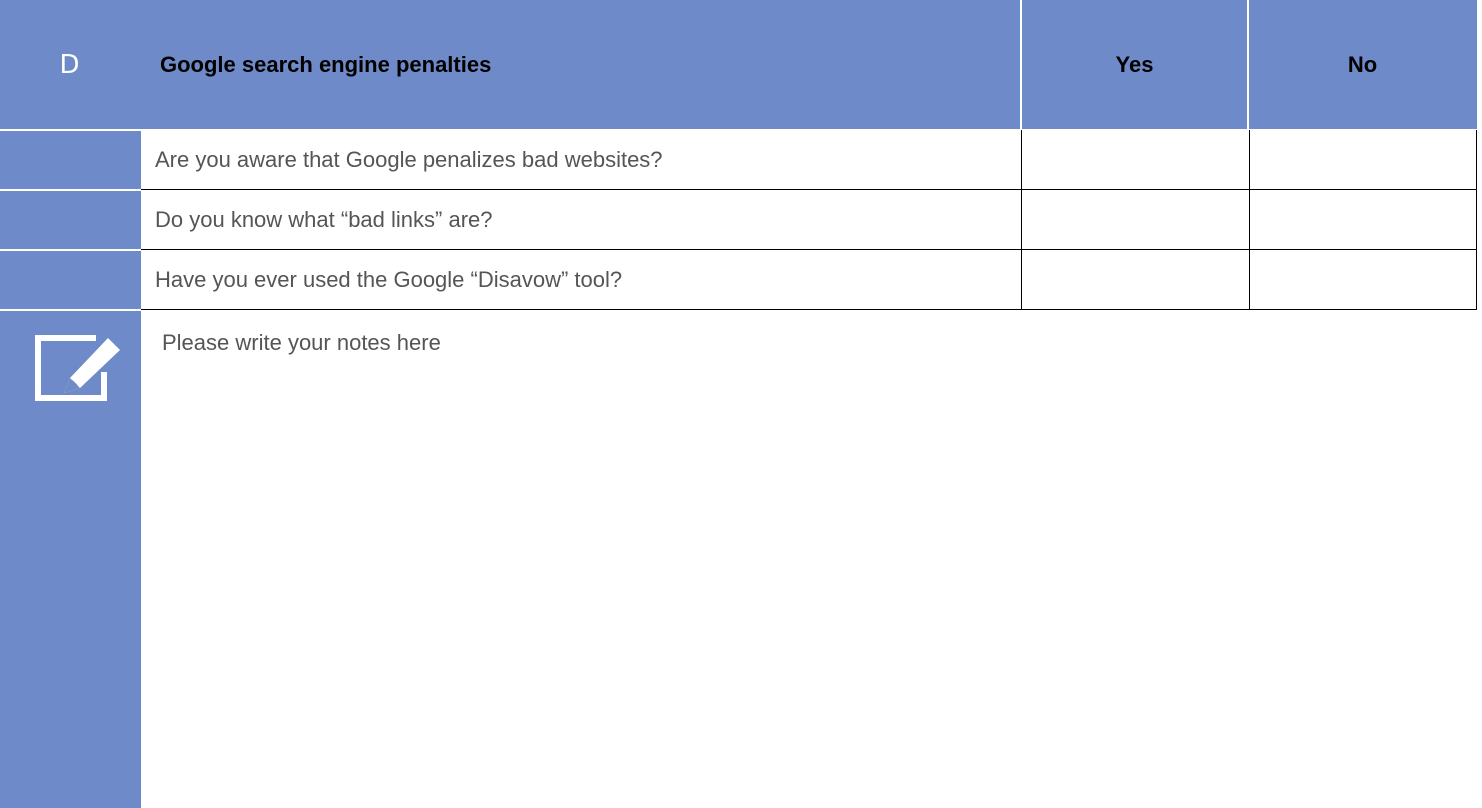 This screenshot has height=808, width=1482. Describe the element at coordinates (69, 64) in the screenshot. I see `section-letter: D` at that location.